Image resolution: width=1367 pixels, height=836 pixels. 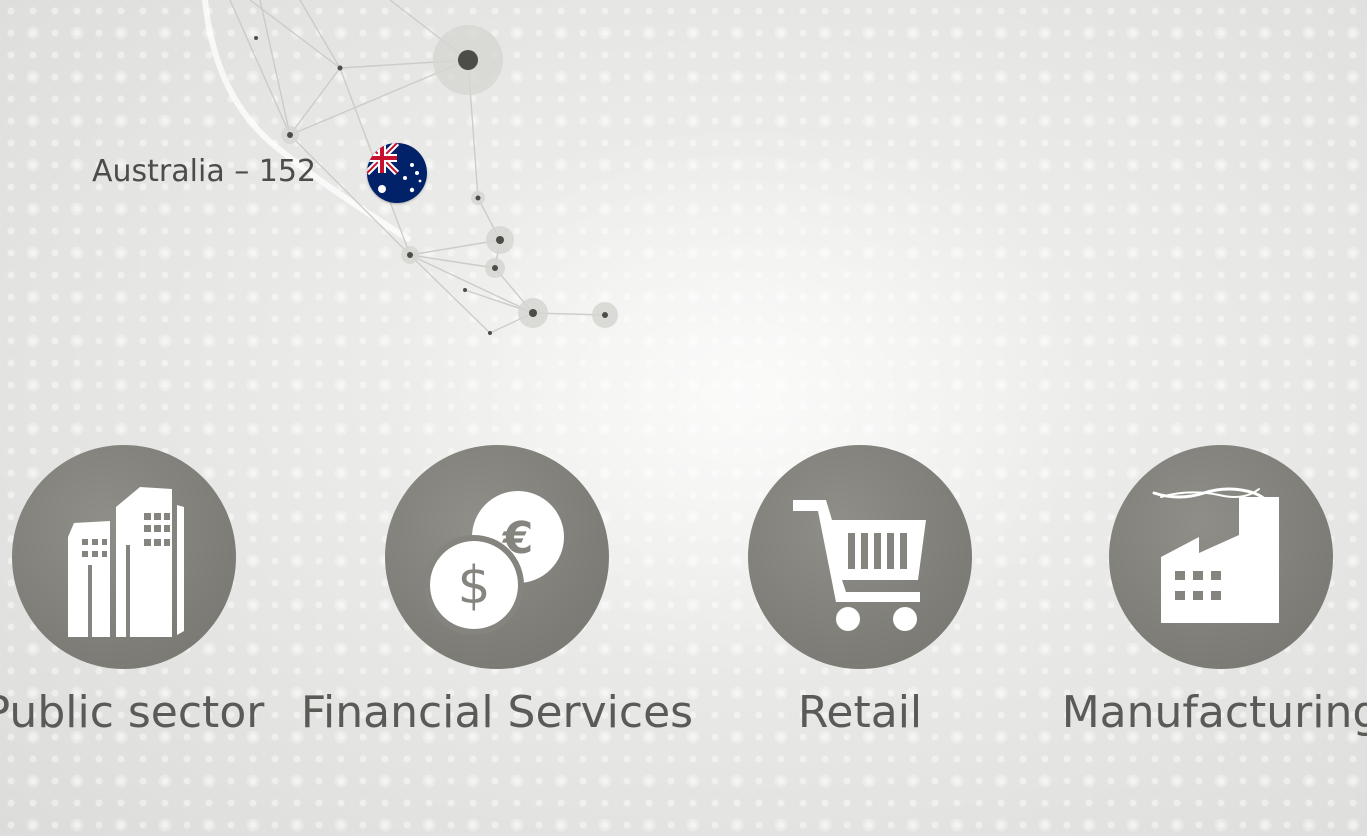 I want to click on factory-icon, so click(x=1215, y=555).